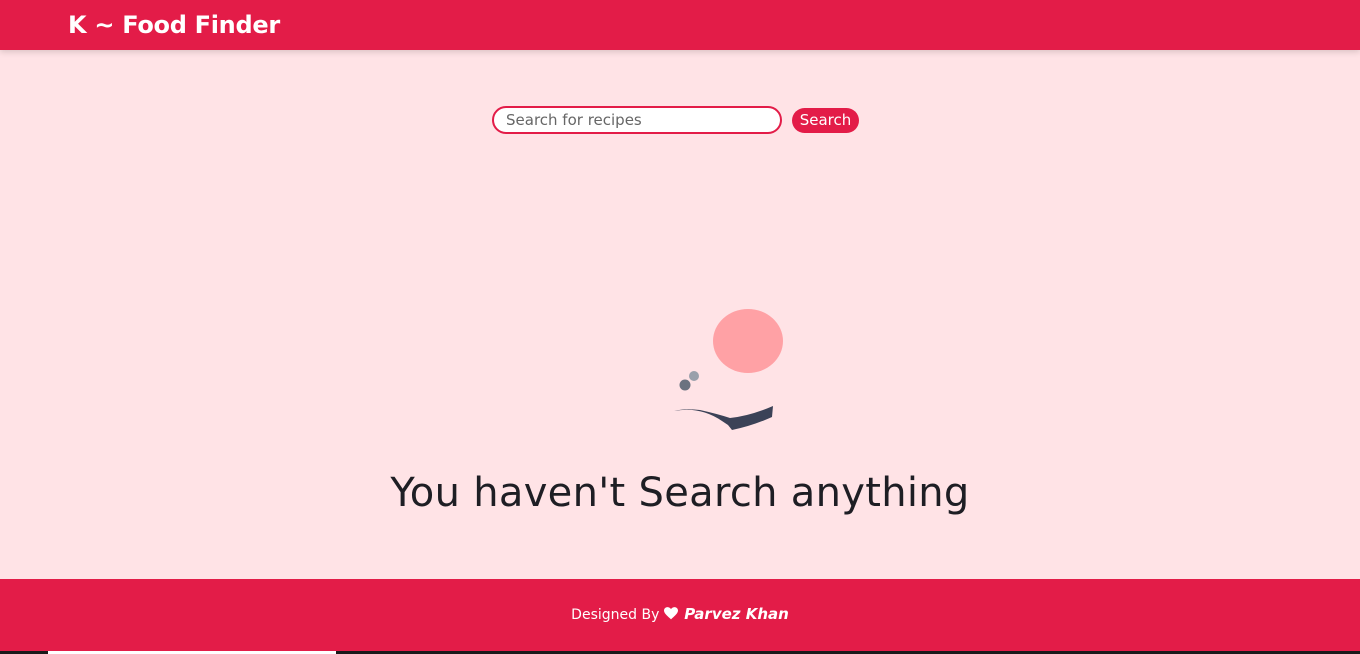  Describe the element at coordinates (748, 341) in the screenshot. I see `food-ball-shape` at that location.